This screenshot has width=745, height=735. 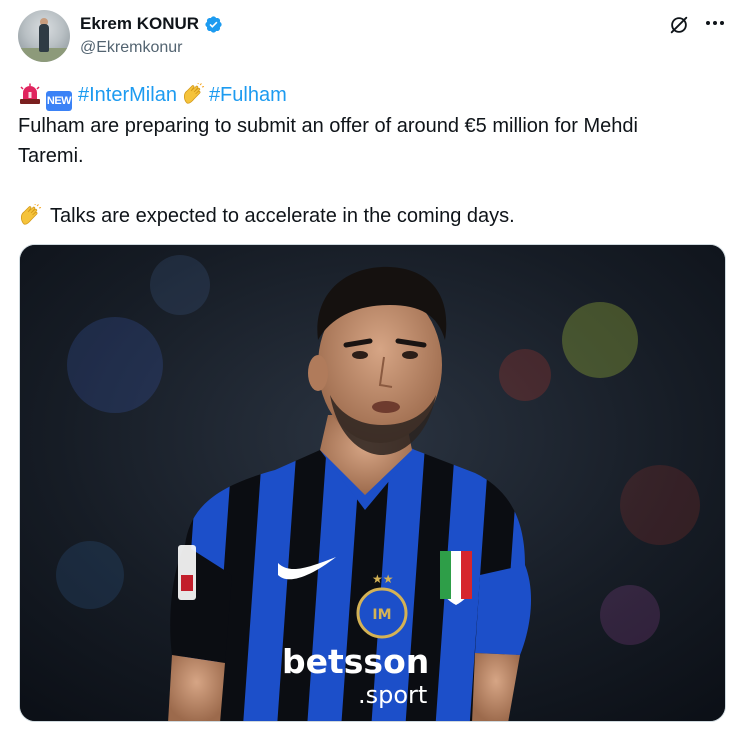 I want to click on siren-emoji-icon, so click(x=30, y=93).